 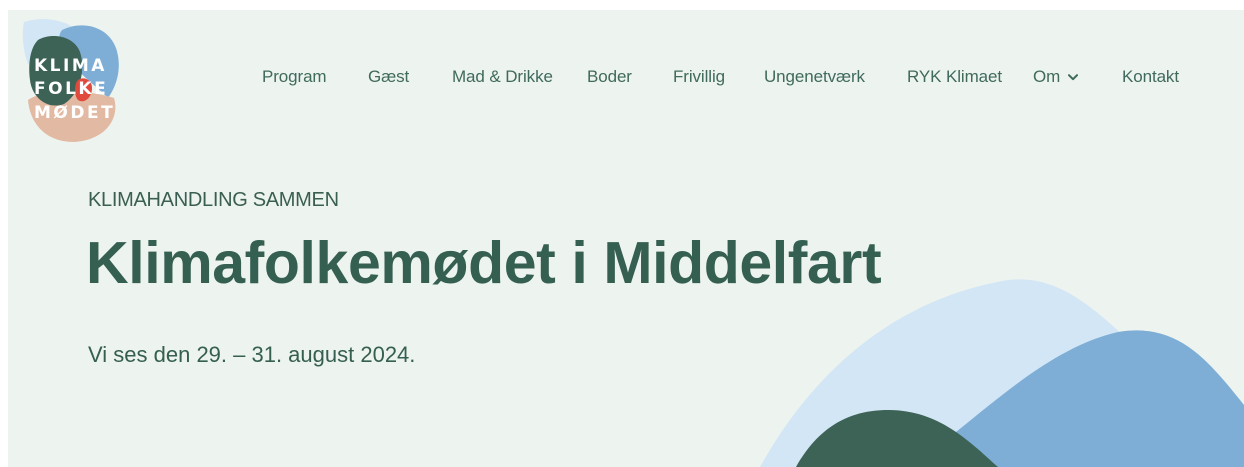 I want to click on nav-item-frivillig: Frivillig, so click(x=699, y=77).